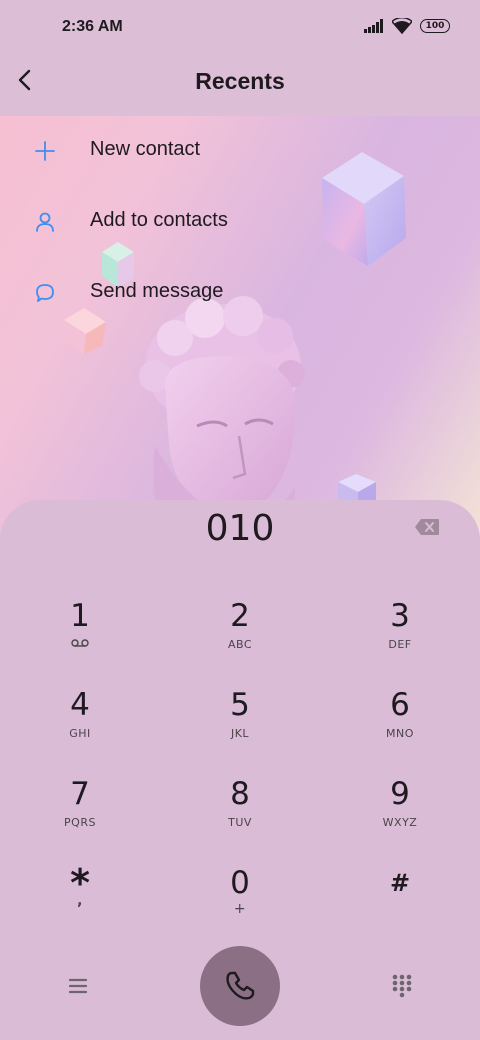  Describe the element at coordinates (159, 220) in the screenshot. I see `action-label: Add to contacts` at that location.